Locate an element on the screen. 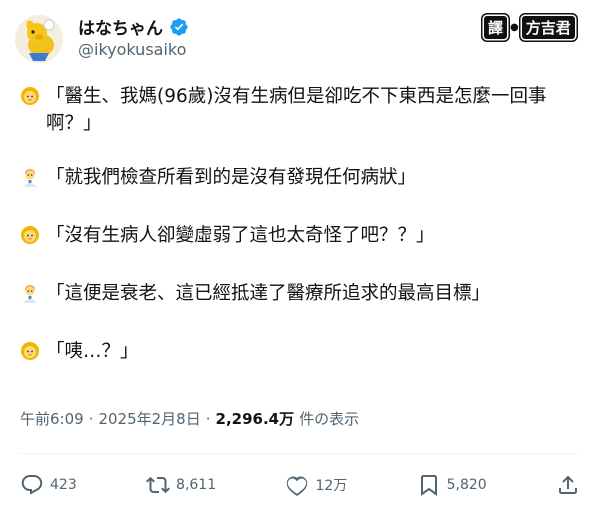 This screenshot has height=513, width=598. like-icon is located at coordinates (297, 486).